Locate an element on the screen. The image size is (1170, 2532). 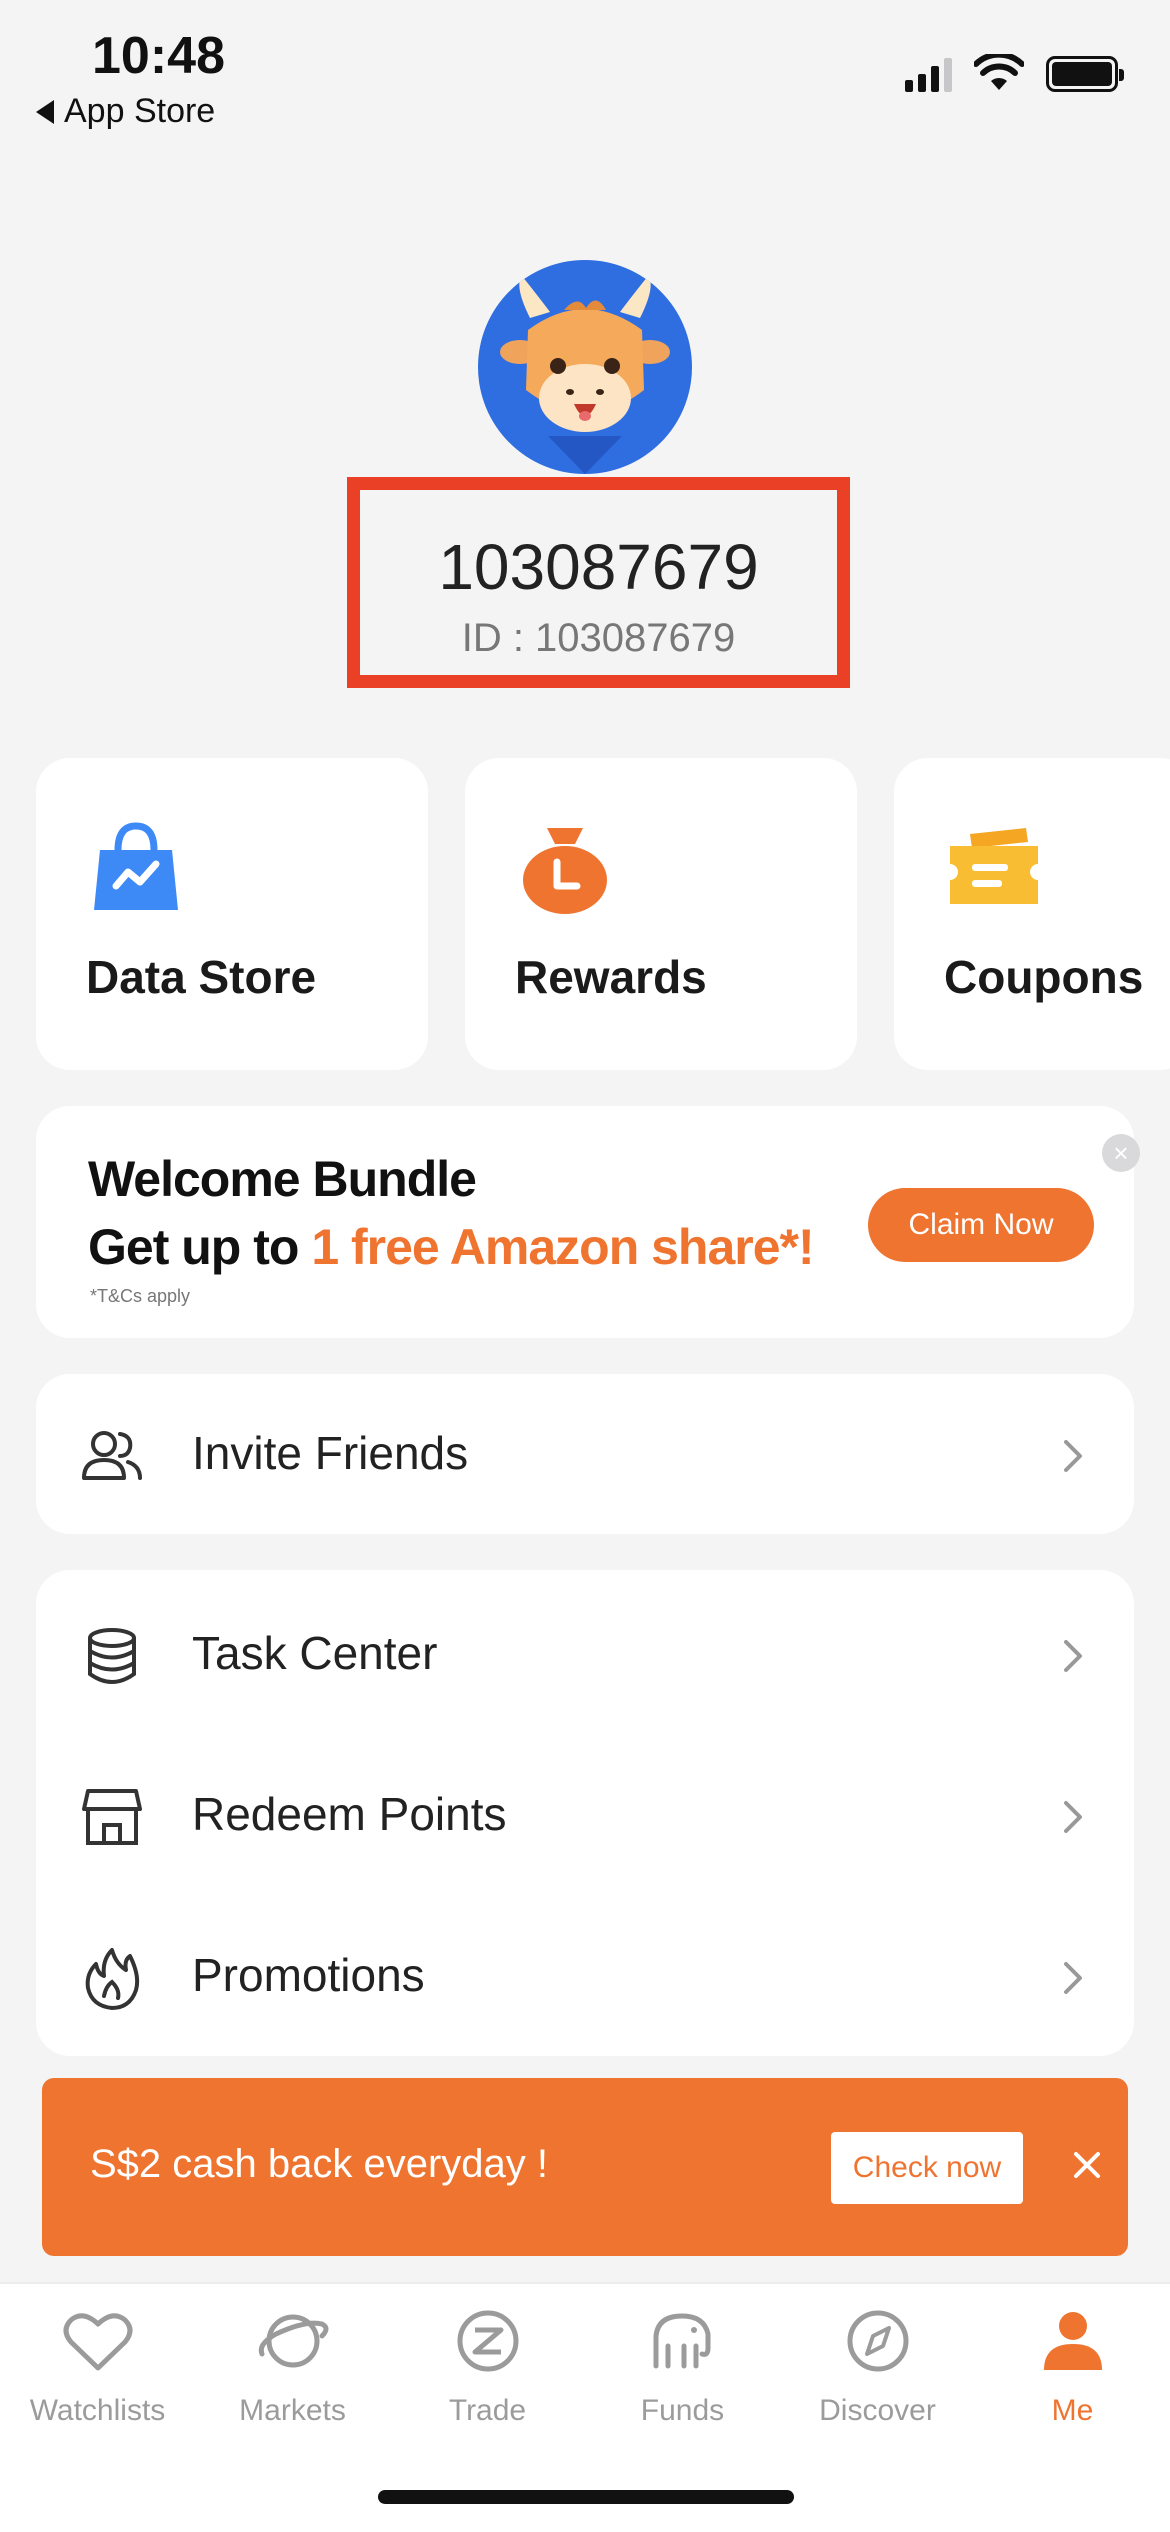
tab-watchlists: Watchlists is located at coordinates (97, 2379).